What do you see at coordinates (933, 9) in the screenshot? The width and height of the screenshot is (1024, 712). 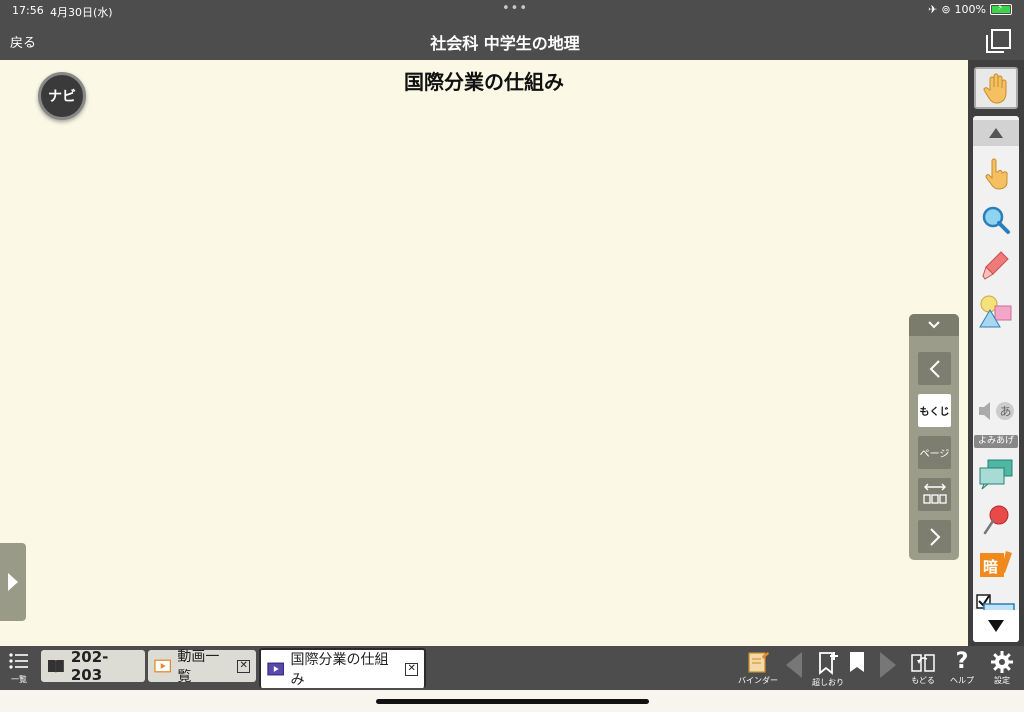 I see `airplane-icon: ✈` at bounding box center [933, 9].